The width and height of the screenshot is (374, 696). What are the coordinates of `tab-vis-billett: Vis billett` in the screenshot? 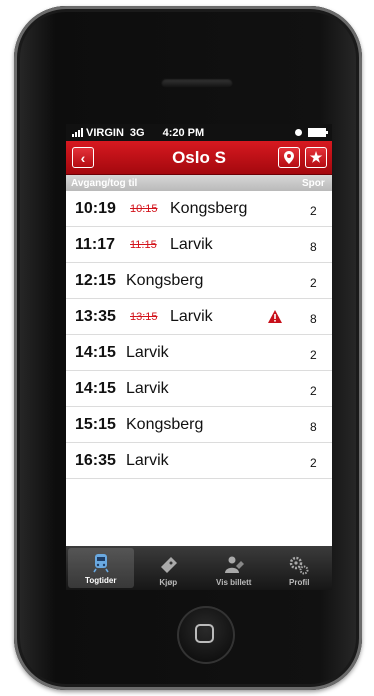 It's located at (234, 568).